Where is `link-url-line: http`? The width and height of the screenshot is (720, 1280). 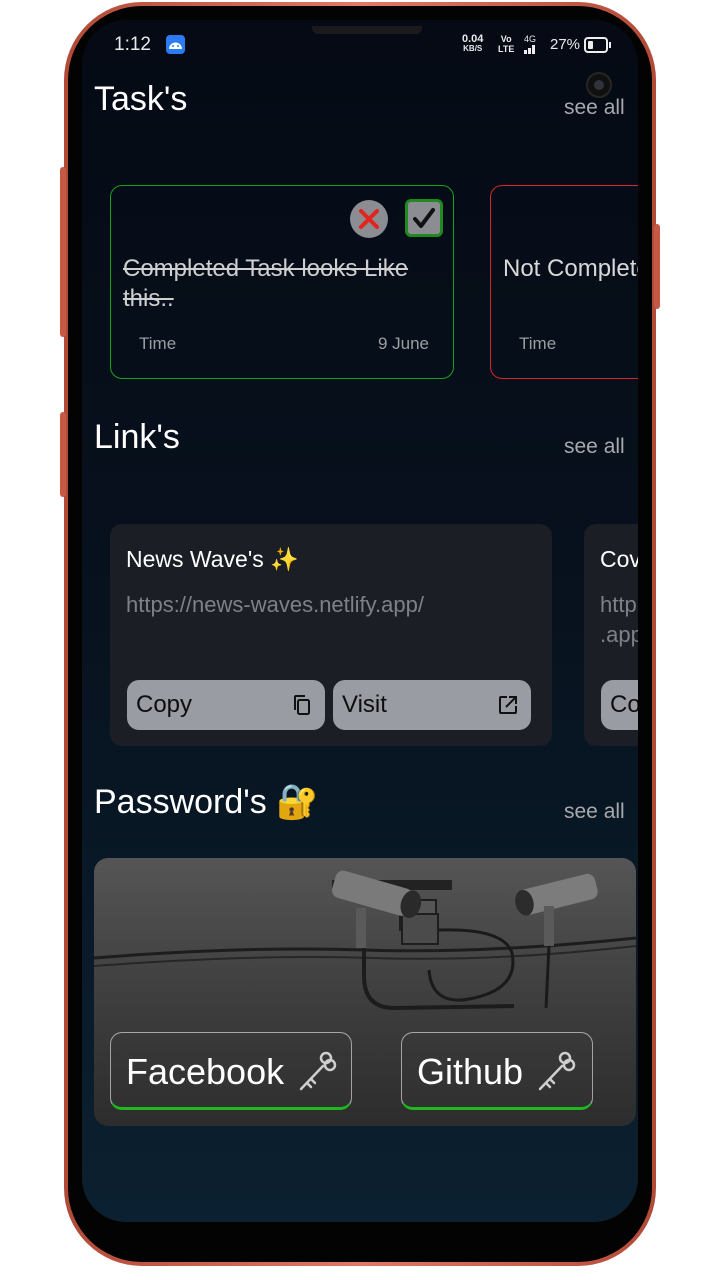 link-url-line: http is located at coordinates (618, 604).